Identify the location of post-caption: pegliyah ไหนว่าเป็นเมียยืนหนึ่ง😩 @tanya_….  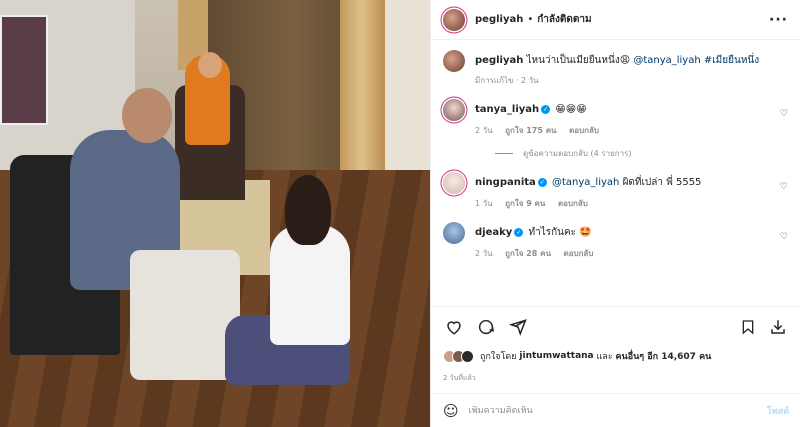
(615, 68).